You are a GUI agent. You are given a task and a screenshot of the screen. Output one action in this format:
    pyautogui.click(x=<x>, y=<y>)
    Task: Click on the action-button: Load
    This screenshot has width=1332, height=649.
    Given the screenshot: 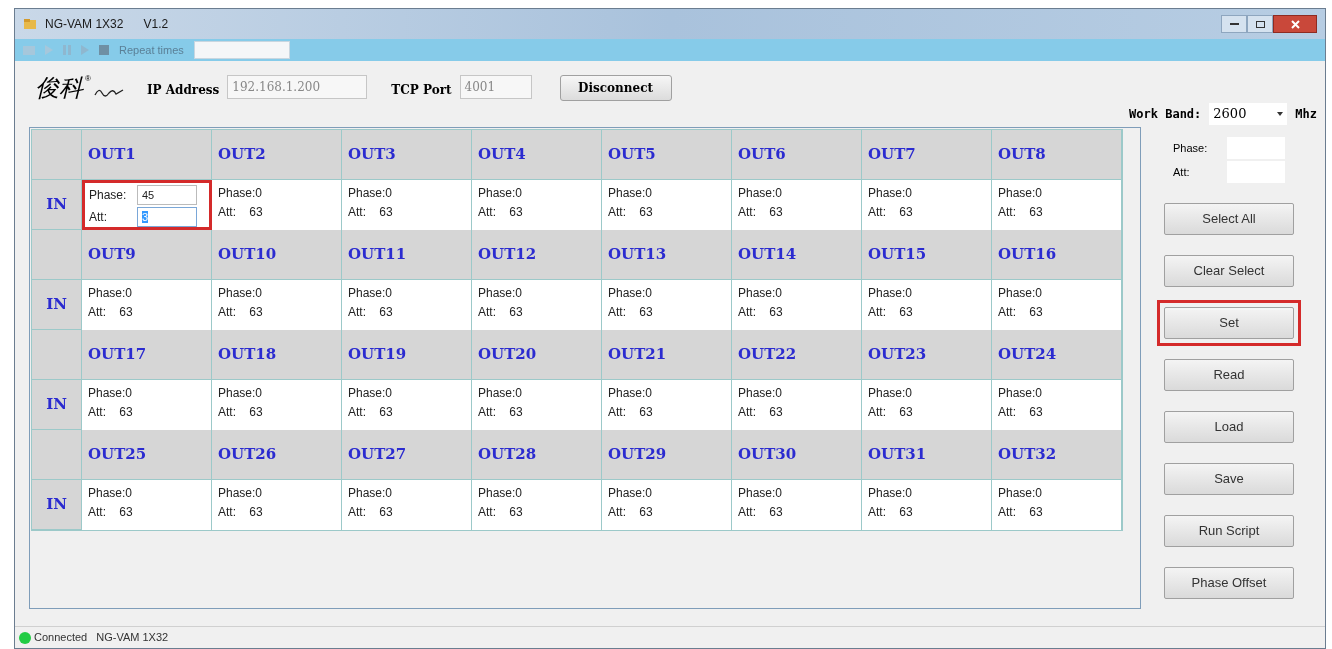 What is the action you would take?
    pyautogui.click(x=1229, y=427)
    